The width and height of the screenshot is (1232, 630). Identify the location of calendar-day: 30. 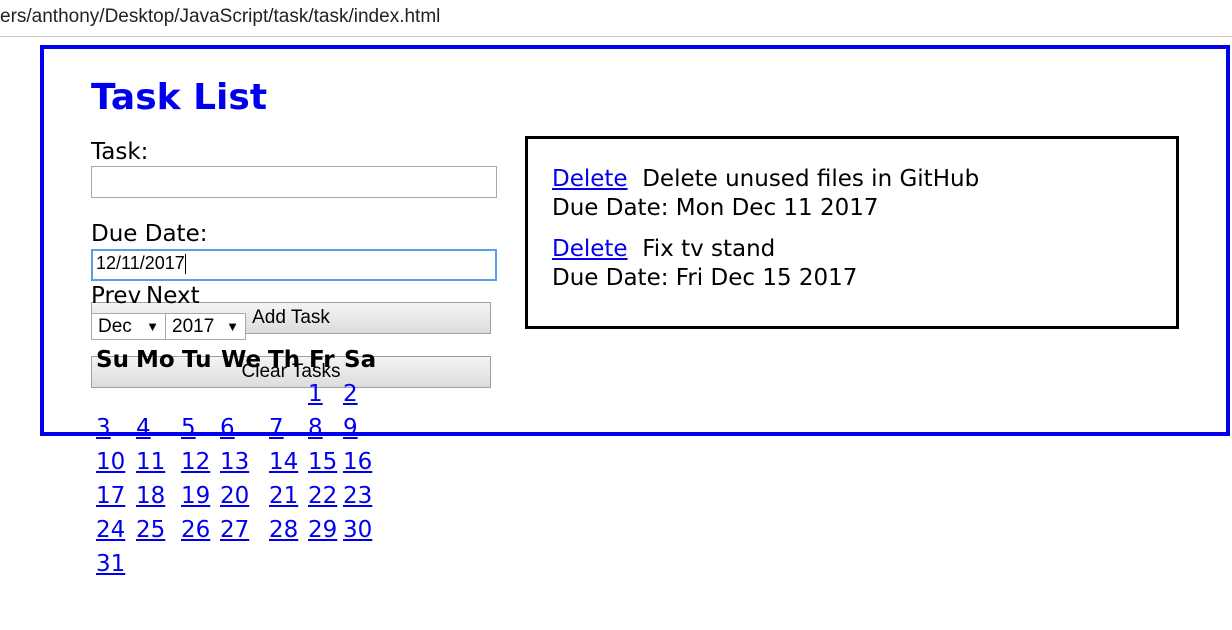
(357, 530).